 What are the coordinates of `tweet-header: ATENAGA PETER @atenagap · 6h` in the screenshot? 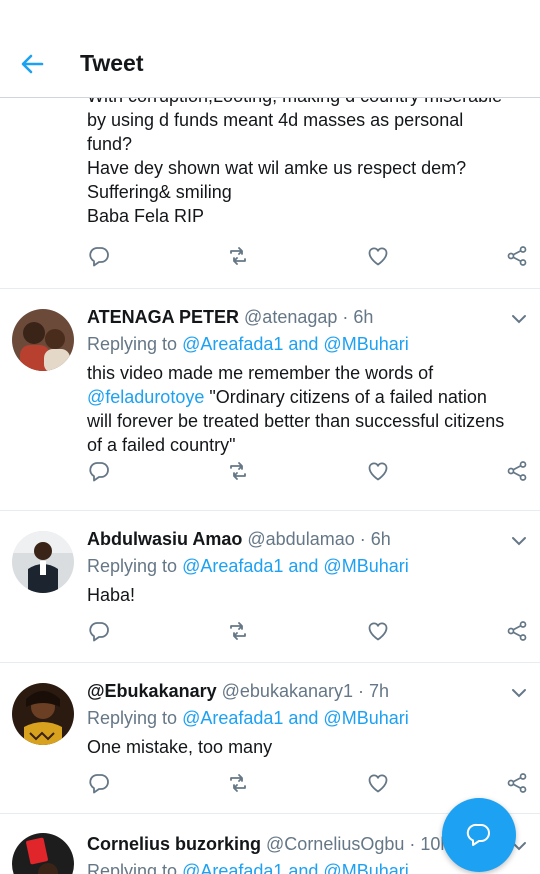 It's located at (230, 317).